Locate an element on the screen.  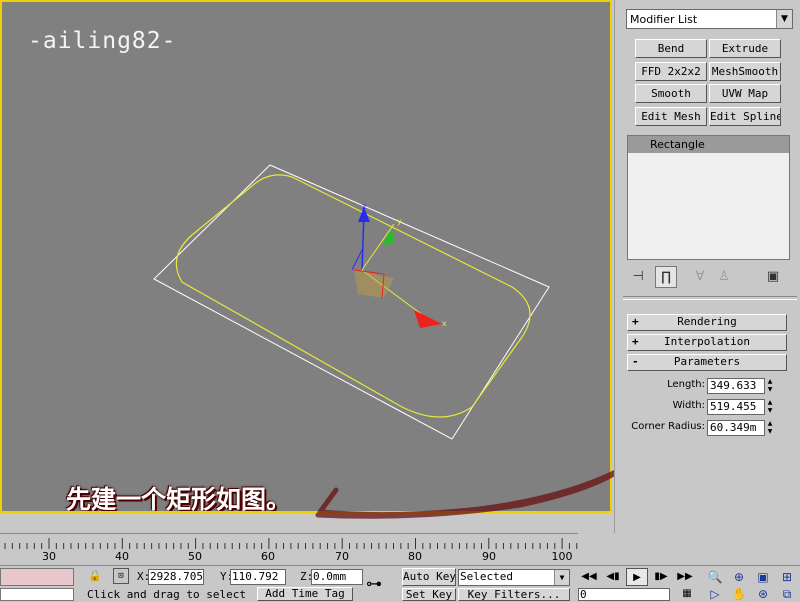
width-spinner: ▲ ▼ is located at coordinates (770, 407).